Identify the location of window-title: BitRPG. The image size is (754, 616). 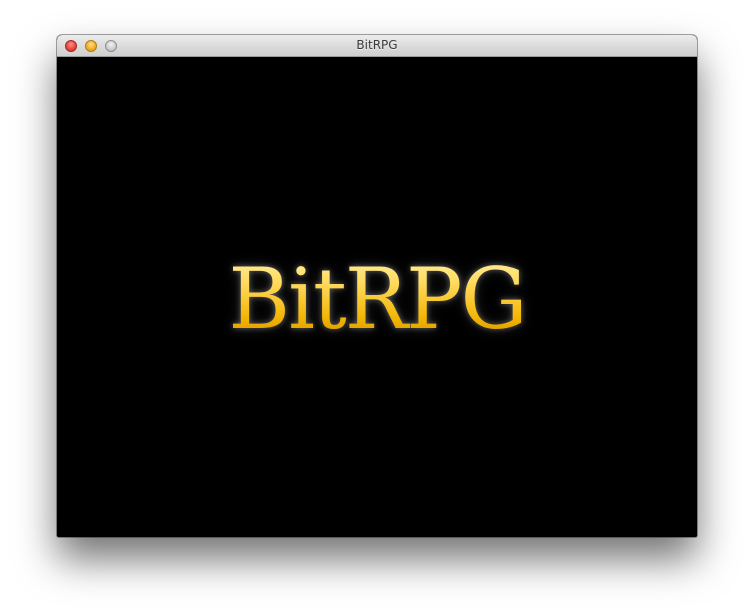
(377, 45).